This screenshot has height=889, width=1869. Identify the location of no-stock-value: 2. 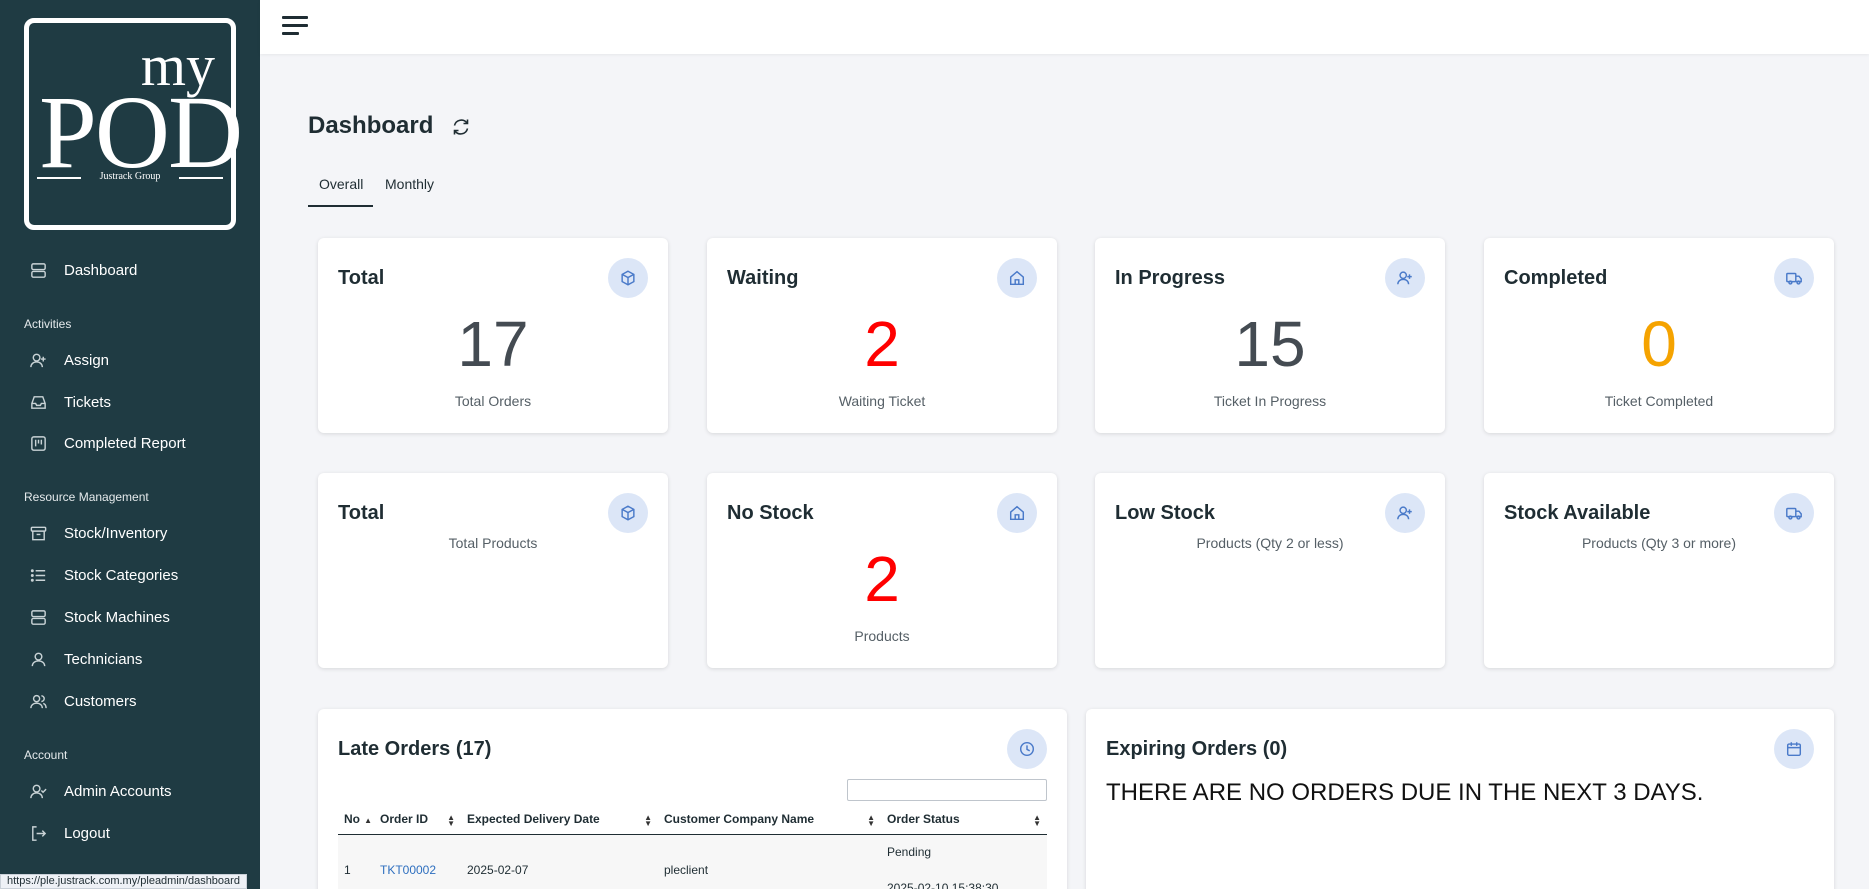
(882, 579).